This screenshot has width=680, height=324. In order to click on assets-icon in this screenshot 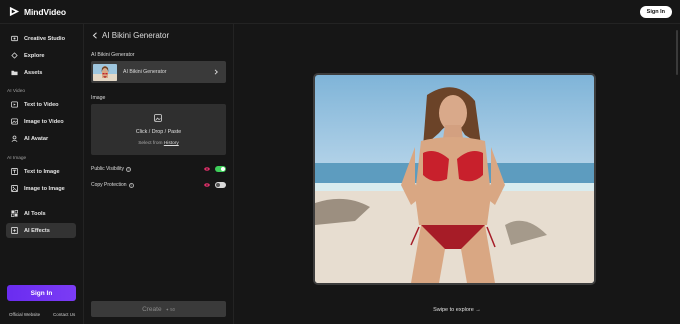, I will do `click(14, 73)`.